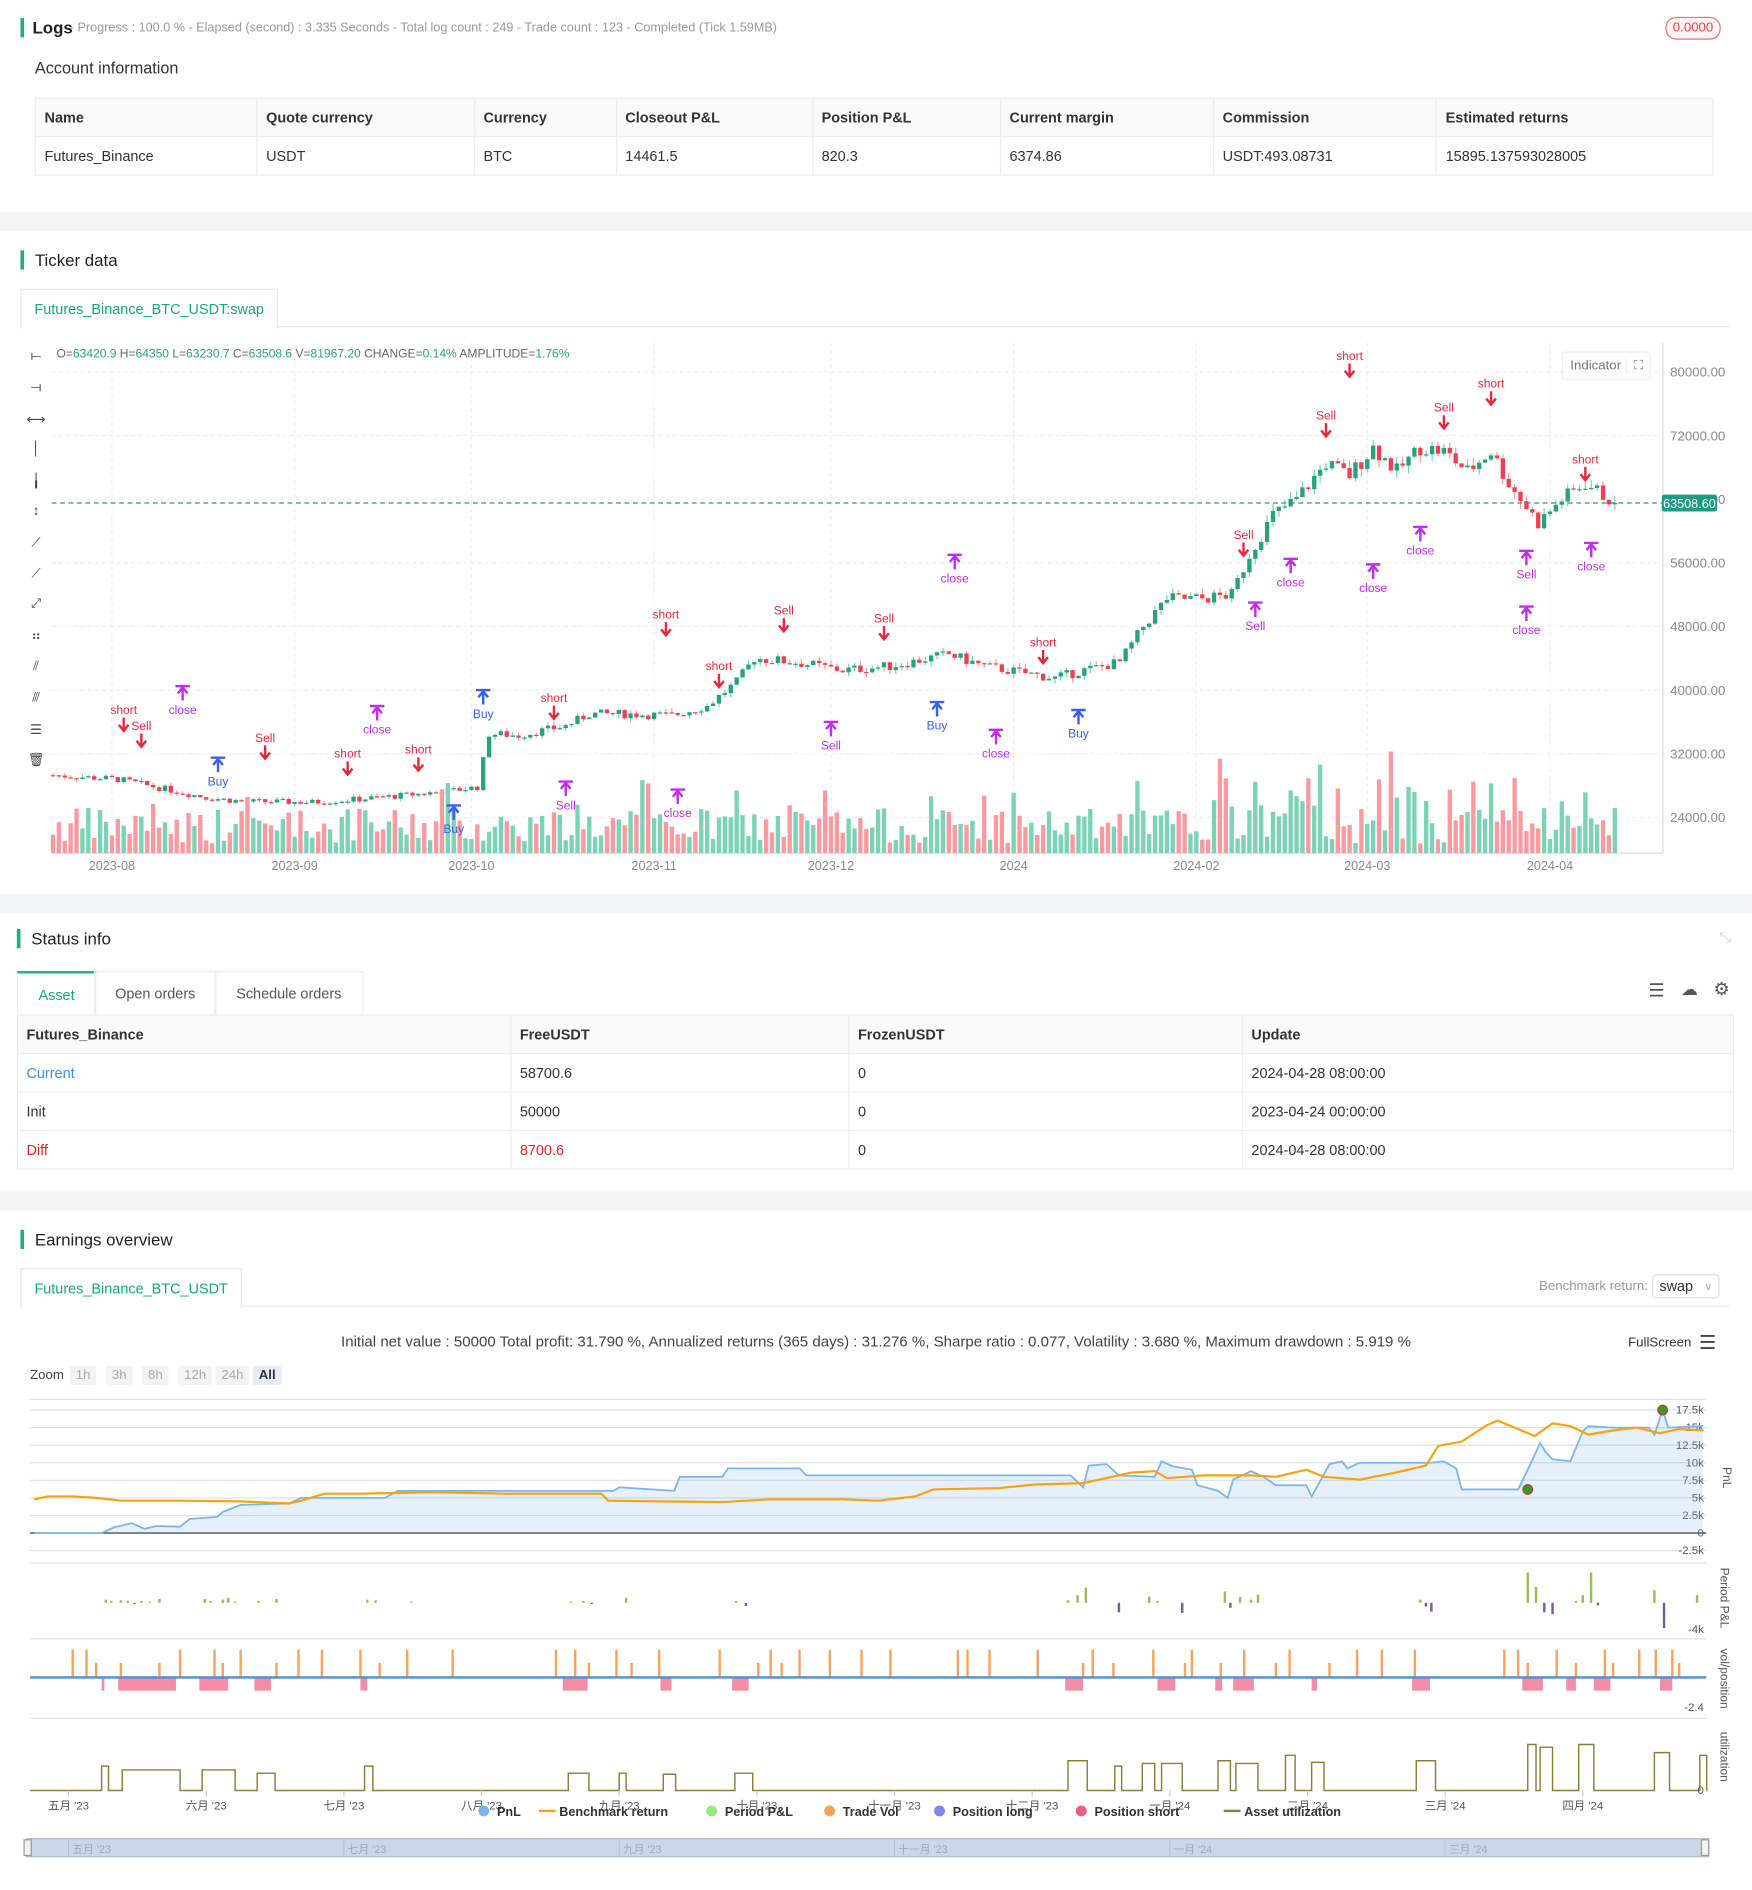 This screenshot has width=1752, height=1890. Describe the element at coordinates (499, 1812) in the screenshot. I see `legend-item-pnl: PnL` at that location.